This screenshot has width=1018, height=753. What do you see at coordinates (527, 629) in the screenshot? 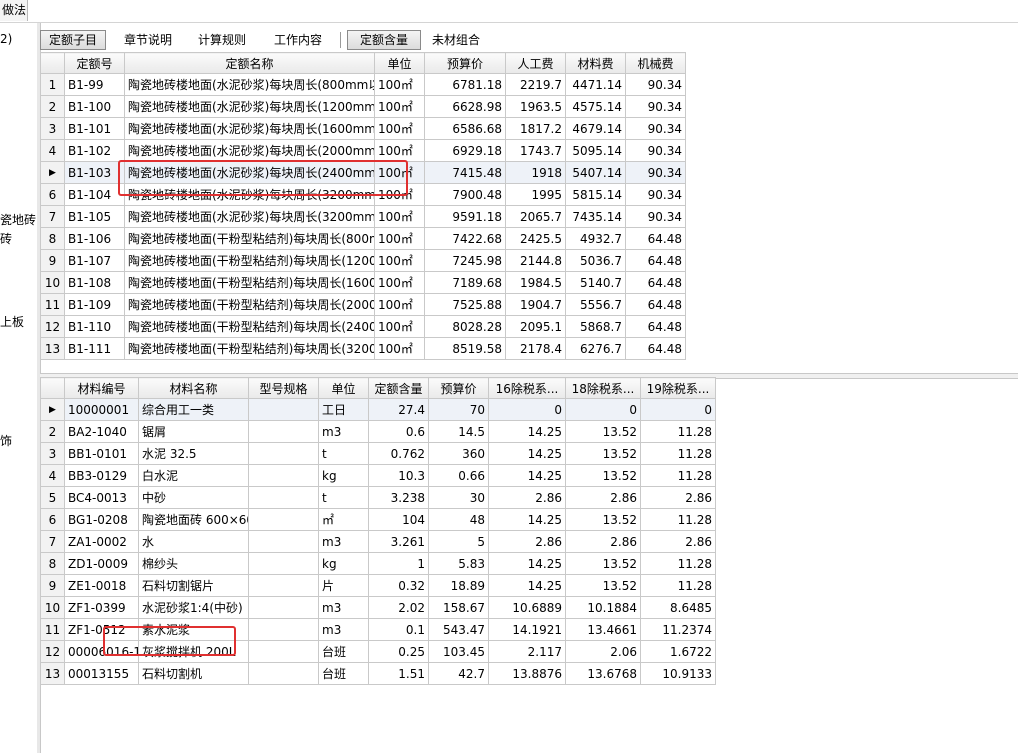
I see `cell-r16: 14.1921` at bounding box center [527, 629].